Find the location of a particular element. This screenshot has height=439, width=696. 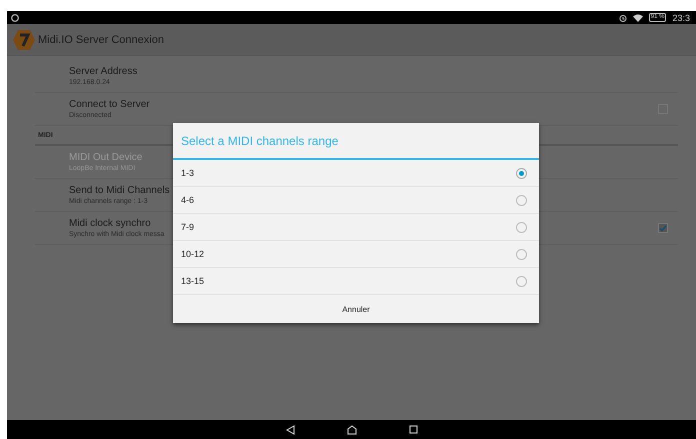

preference-title: Server Address is located at coordinates (103, 71).